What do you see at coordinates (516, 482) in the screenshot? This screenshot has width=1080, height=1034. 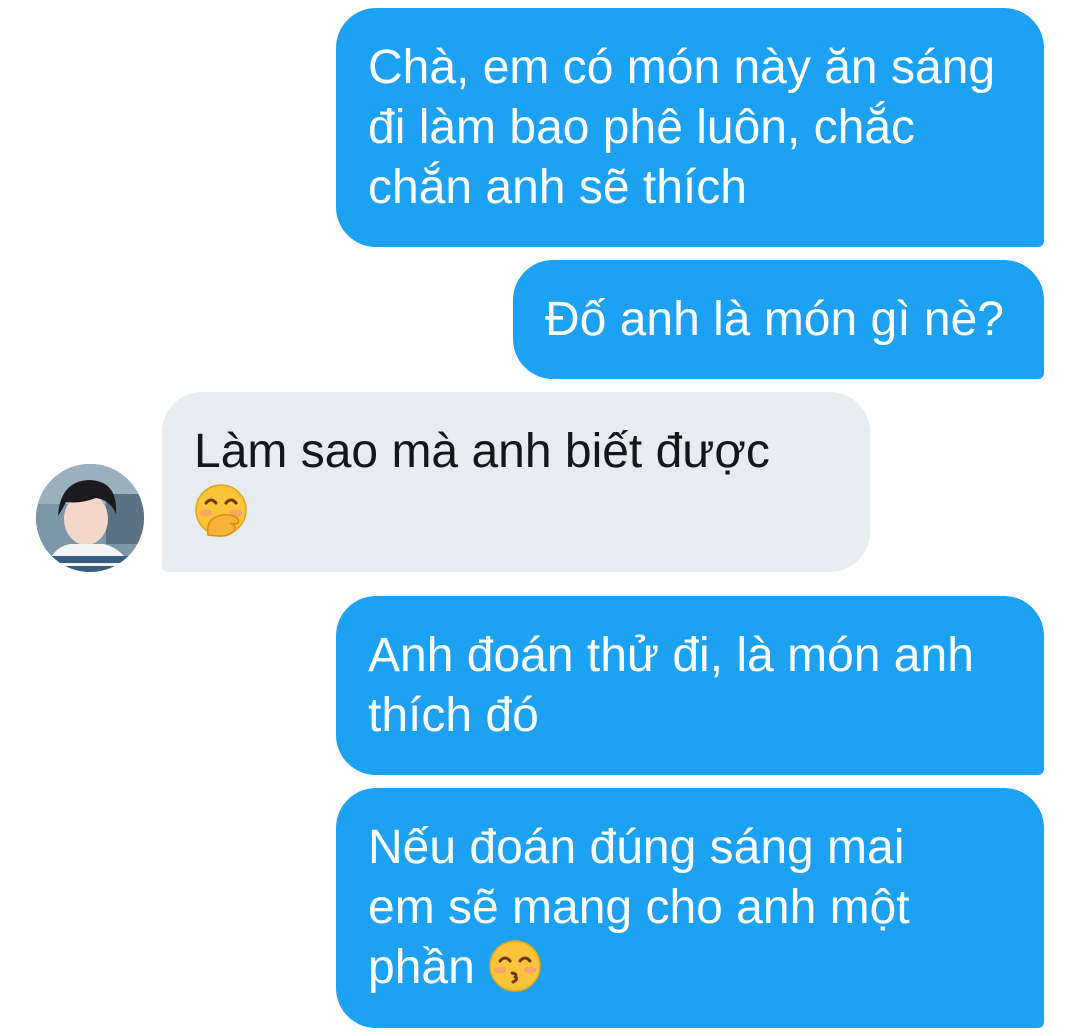 I see `incoming-message: Làm sao mà anh biết được` at bounding box center [516, 482].